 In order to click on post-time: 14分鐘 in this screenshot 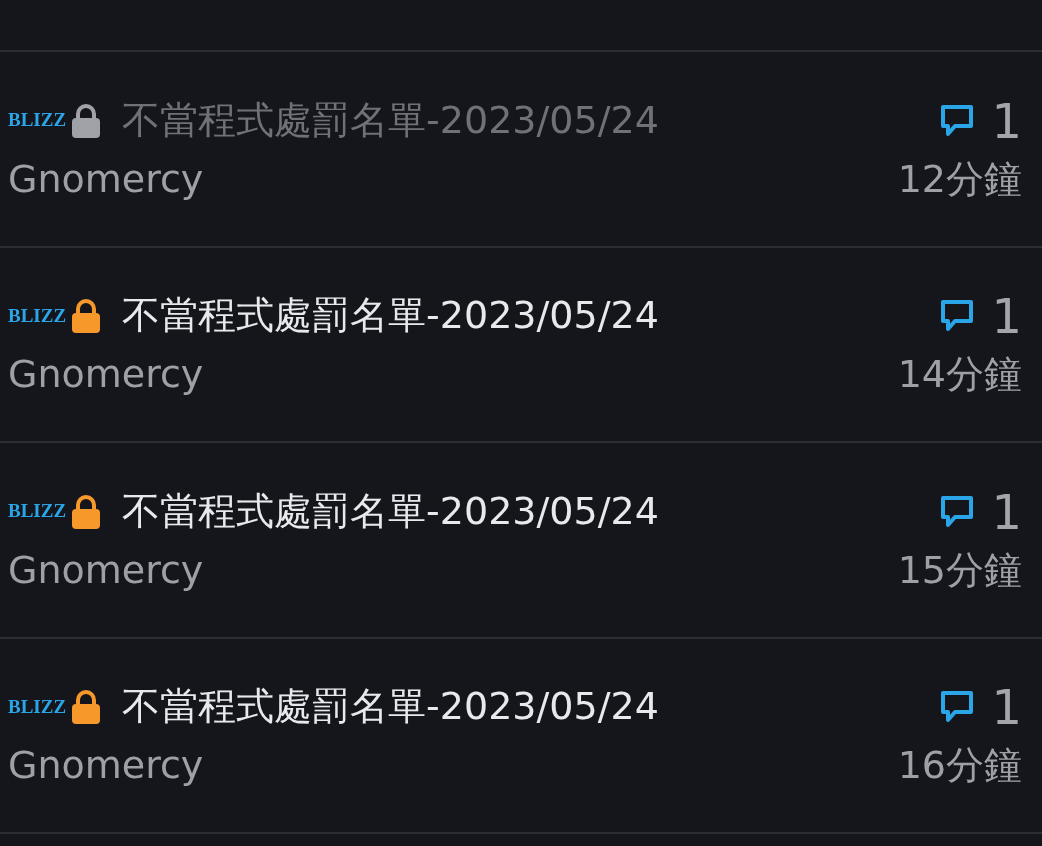, I will do `click(959, 375)`.